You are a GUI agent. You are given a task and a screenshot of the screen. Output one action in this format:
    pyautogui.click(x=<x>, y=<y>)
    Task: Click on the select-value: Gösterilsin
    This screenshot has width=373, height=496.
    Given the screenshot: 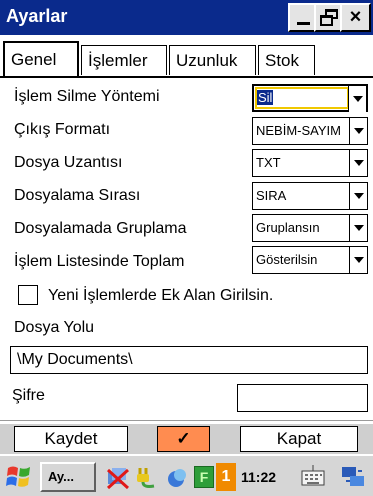 What is the action you would take?
    pyautogui.click(x=287, y=259)
    